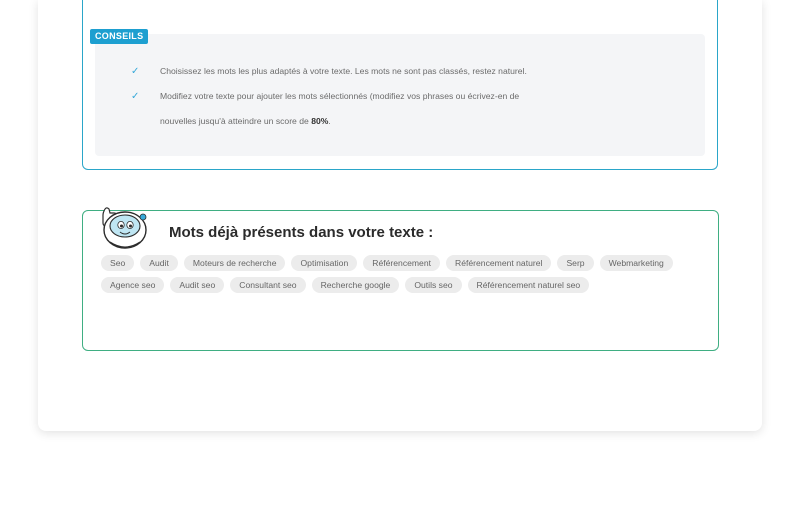  I want to click on target-score: 80%, so click(320, 121).